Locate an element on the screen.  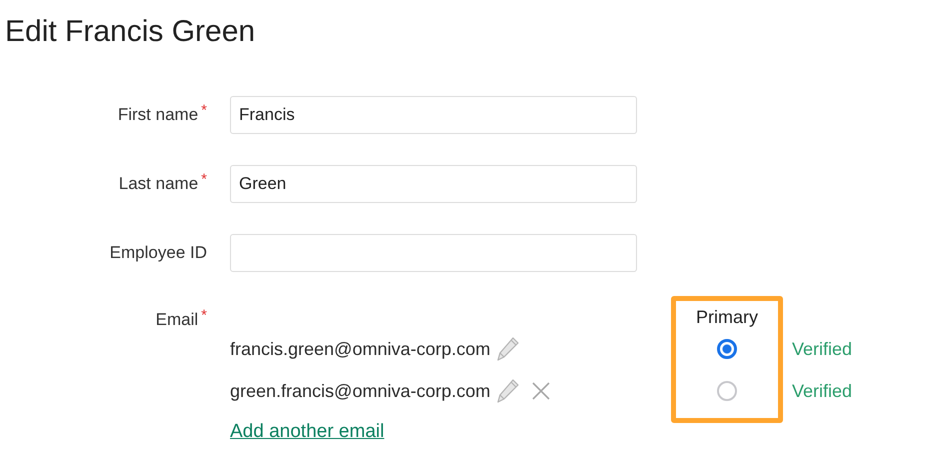
add-email-link: Add another email is located at coordinates (307, 432).